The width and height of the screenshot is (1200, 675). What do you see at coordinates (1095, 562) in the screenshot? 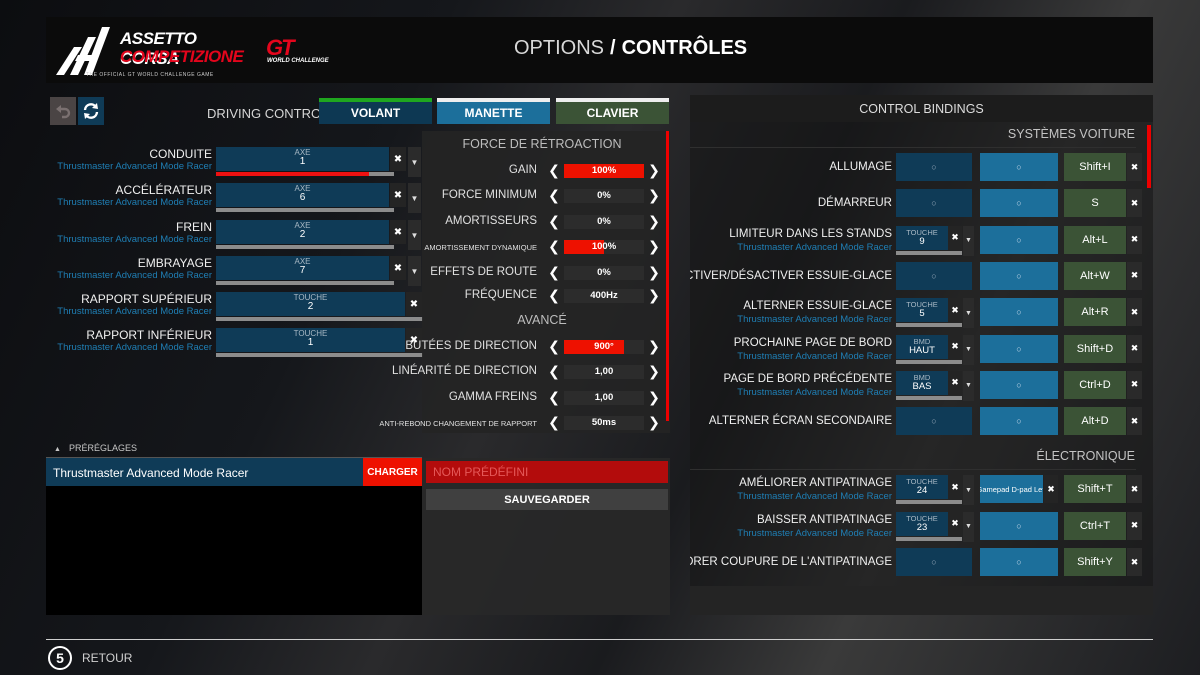
I see `keyboard-binding: Shift+Y` at bounding box center [1095, 562].